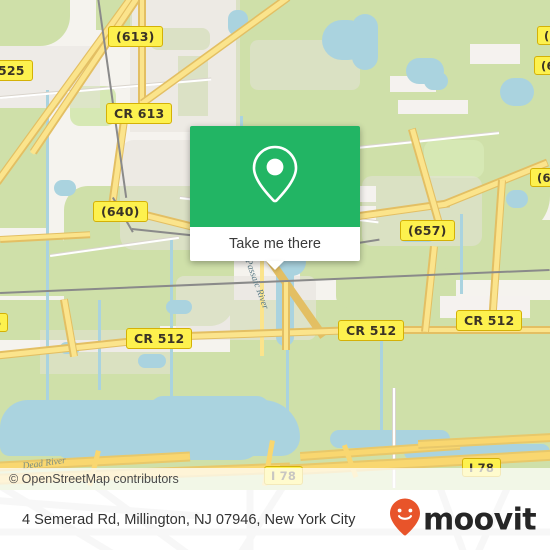 This screenshot has width=550, height=550. What do you see at coordinates (542, 65) in the screenshot?
I see `road-shield-63-right: (63` at bounding box center [542, 65].